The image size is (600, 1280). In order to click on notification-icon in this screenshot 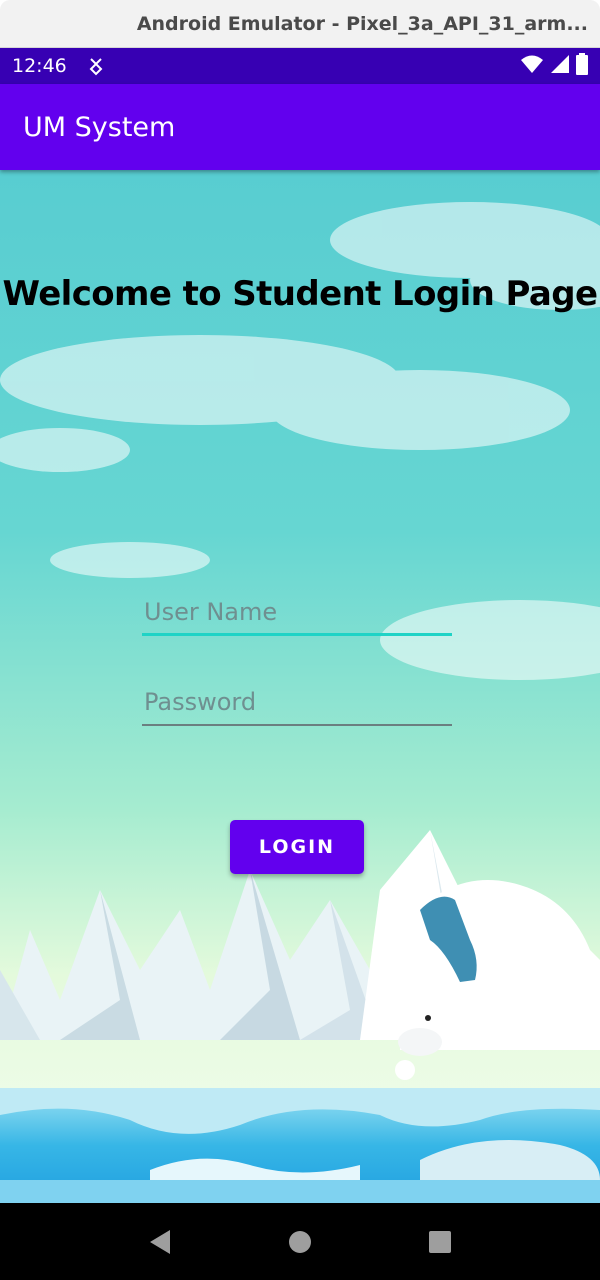, I will do `click(96, 66)`.